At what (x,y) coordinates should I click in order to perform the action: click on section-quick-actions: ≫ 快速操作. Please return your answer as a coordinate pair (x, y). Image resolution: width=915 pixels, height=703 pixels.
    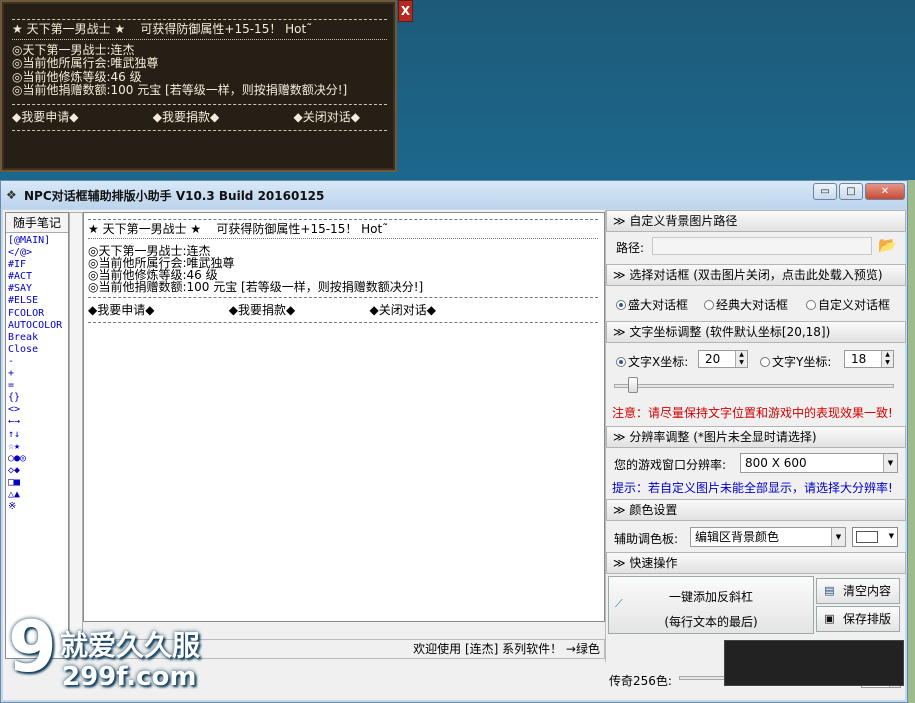
    Looking at the image, I should click on (756, 563).